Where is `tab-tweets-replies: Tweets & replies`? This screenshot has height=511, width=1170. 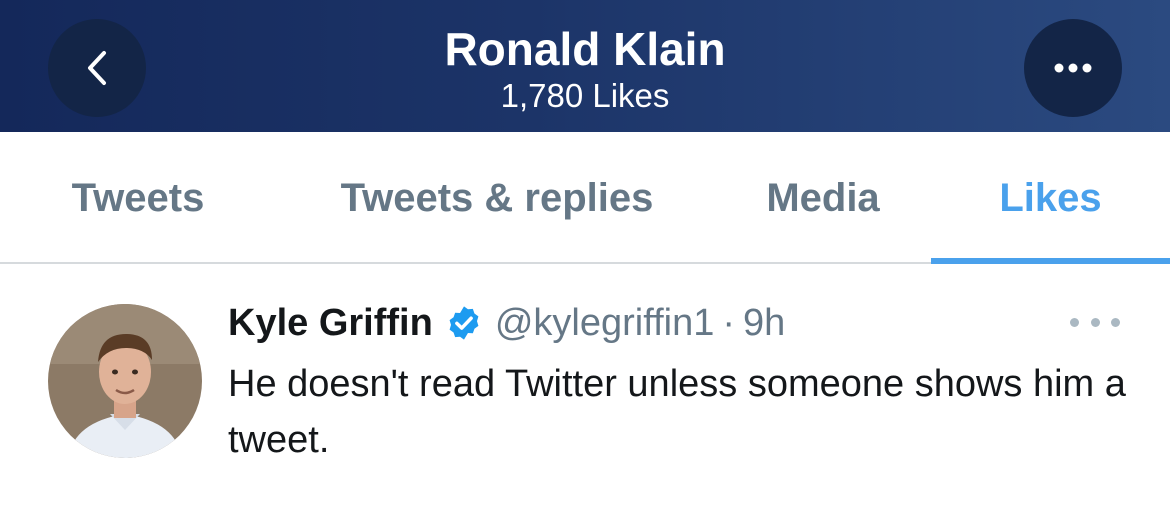 tab-tweets-replies: Tweets & replies is located at coordinates (497, 198).